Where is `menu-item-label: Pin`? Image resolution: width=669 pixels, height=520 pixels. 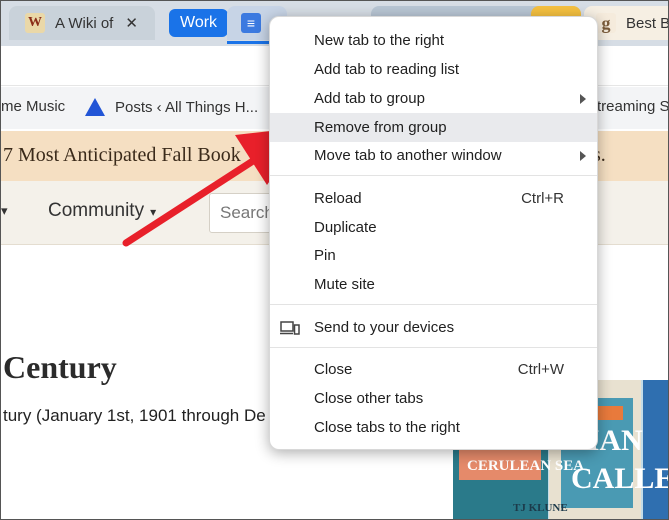
menu-item-label: Pin is located at coordinates (325, 255).